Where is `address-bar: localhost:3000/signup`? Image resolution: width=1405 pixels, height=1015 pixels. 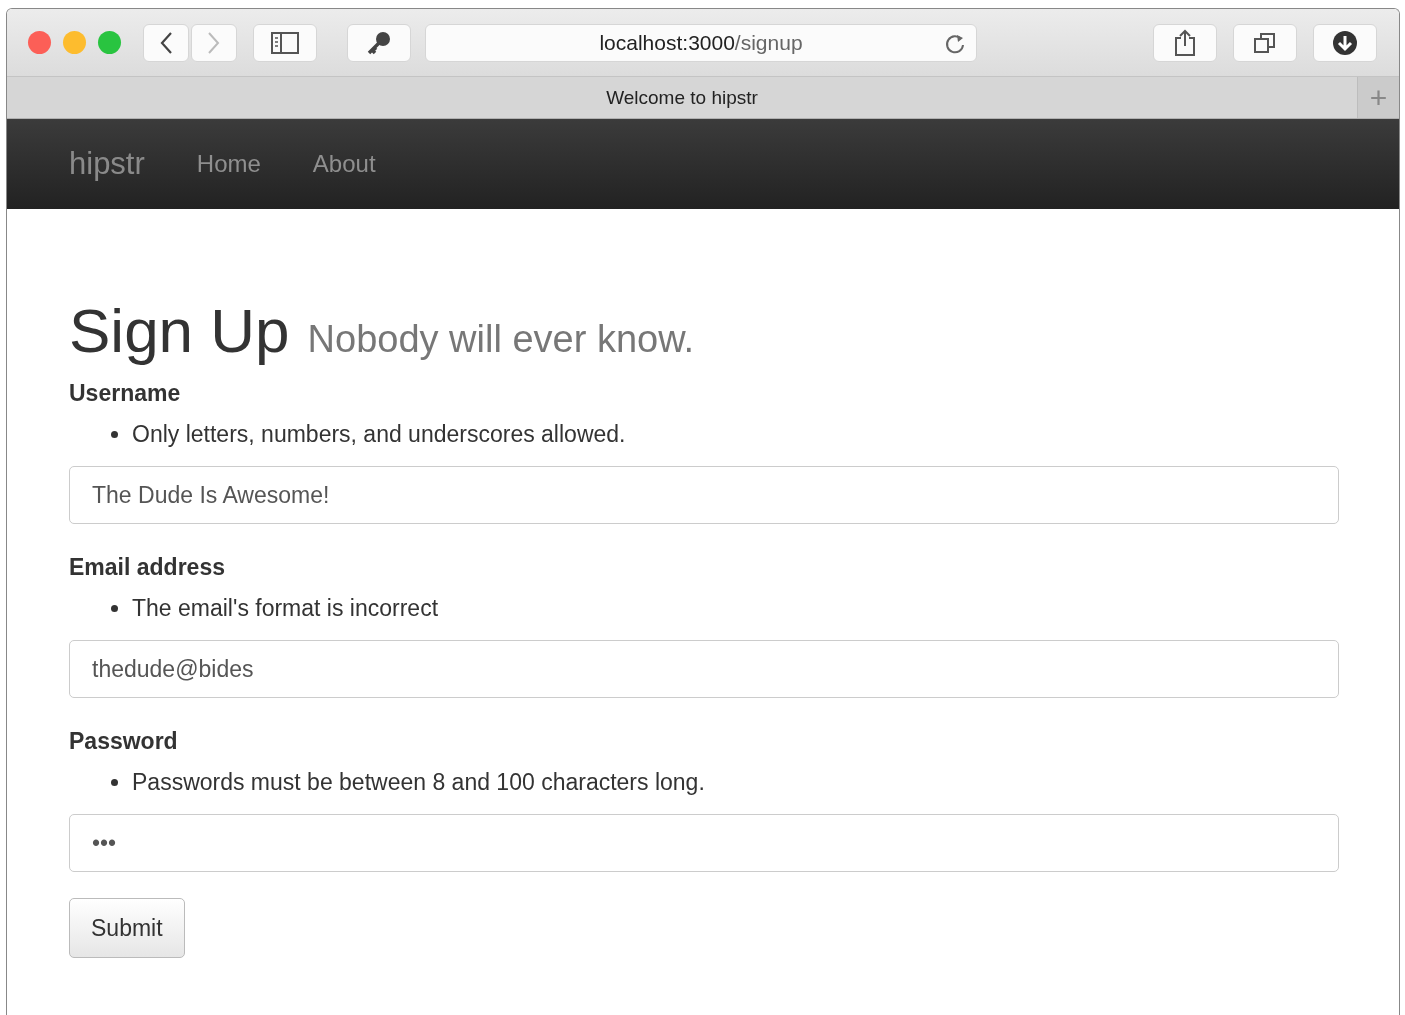 address-bar: localhost:3000/signup is located at coordinates (701, 42).